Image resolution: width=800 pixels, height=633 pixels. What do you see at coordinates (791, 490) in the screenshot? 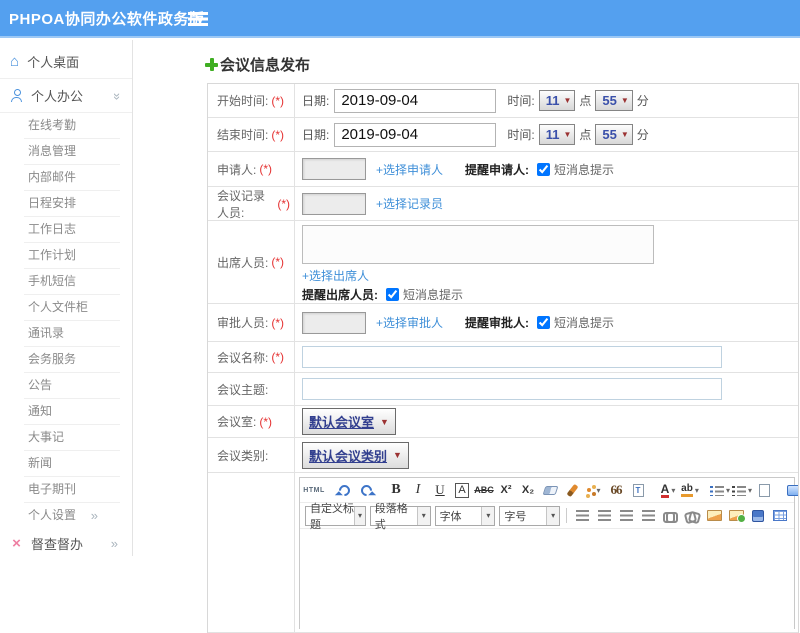
I see `fullscreen-icon` at bounding box center [791, 490].